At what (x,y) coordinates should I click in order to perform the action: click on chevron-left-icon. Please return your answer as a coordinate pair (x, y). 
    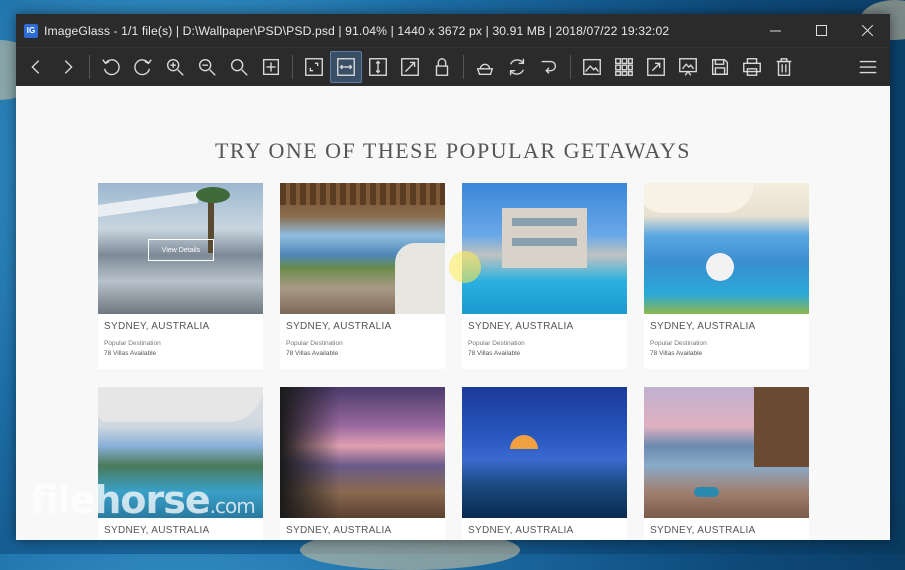
    Looking at the image, I should click on (35, 67).